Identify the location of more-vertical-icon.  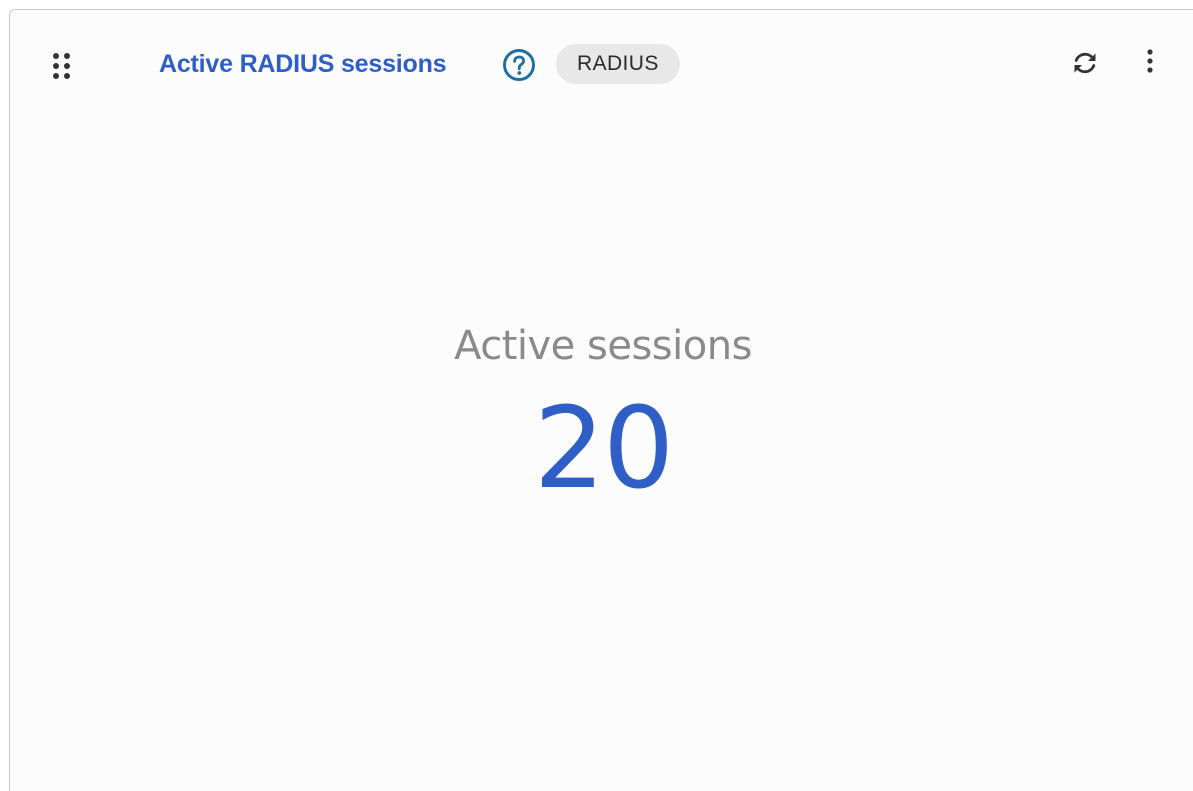
(1150, 63).